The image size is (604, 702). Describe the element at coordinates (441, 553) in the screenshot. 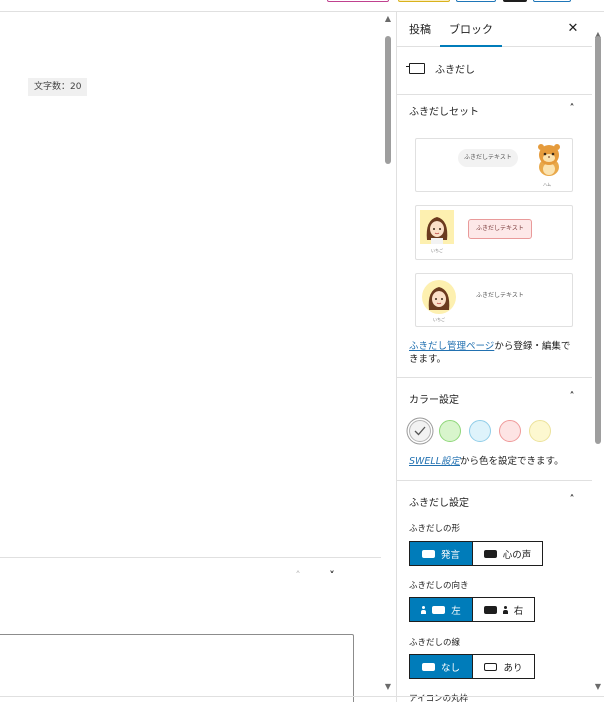

I see `shape-speech-button: 発言` at that location.